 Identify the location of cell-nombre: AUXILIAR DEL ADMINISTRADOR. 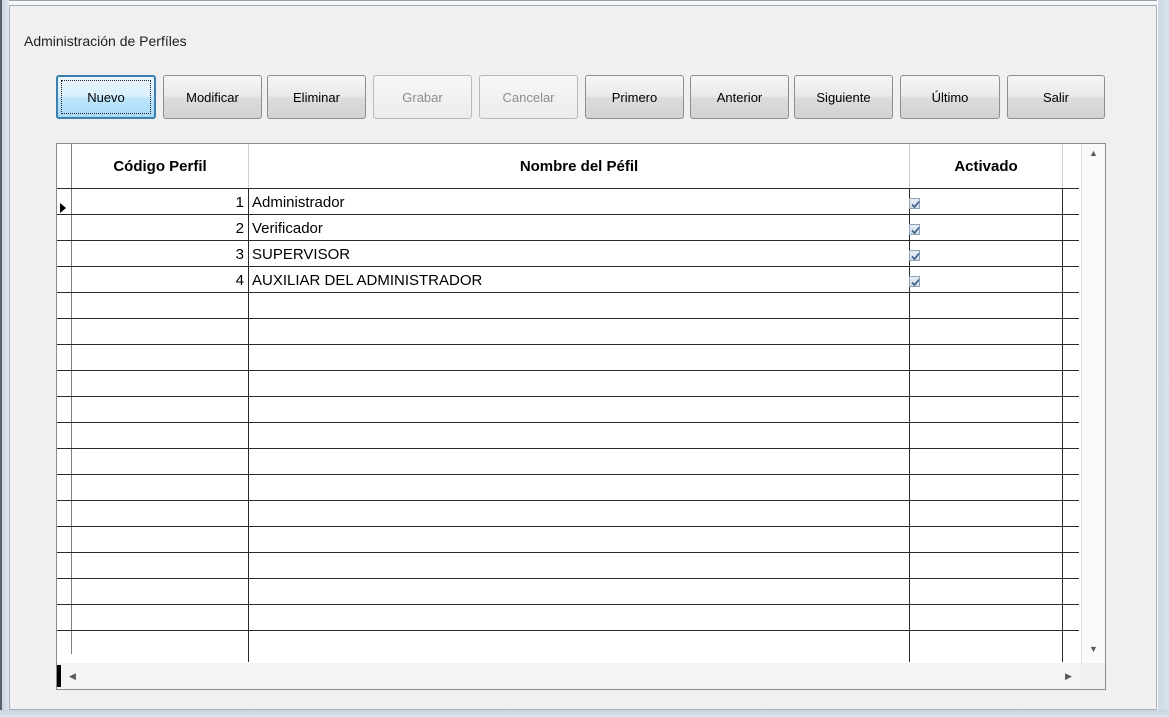
(367, 281).